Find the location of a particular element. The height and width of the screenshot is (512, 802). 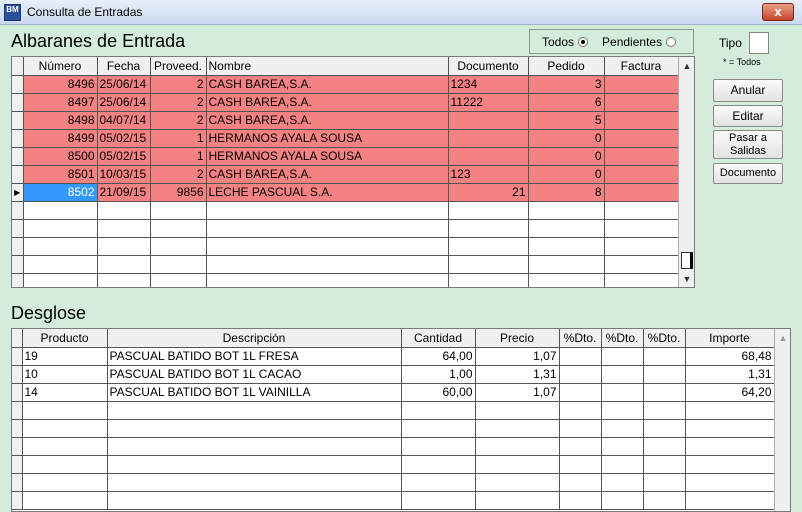

cell-numero: 8497 is located at coordinates (60, 102).